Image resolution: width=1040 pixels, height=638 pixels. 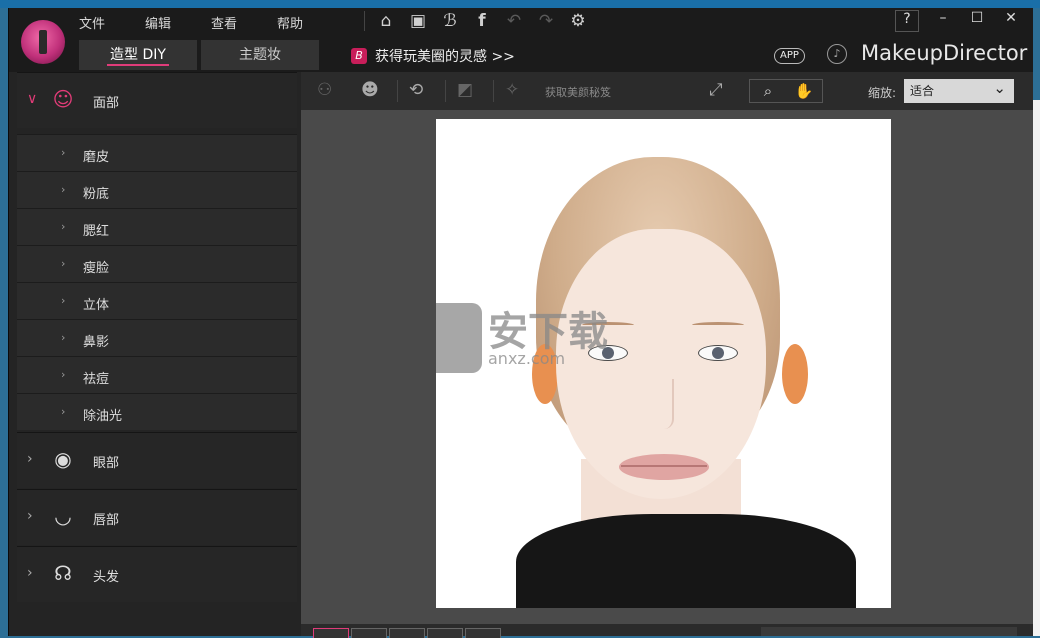 I want to click on sidebar-item-label: 除油光, so click(x=103, y=416).